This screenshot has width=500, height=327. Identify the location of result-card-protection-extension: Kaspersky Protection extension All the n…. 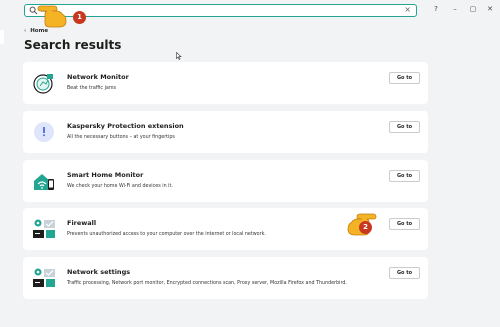
(225, 132).